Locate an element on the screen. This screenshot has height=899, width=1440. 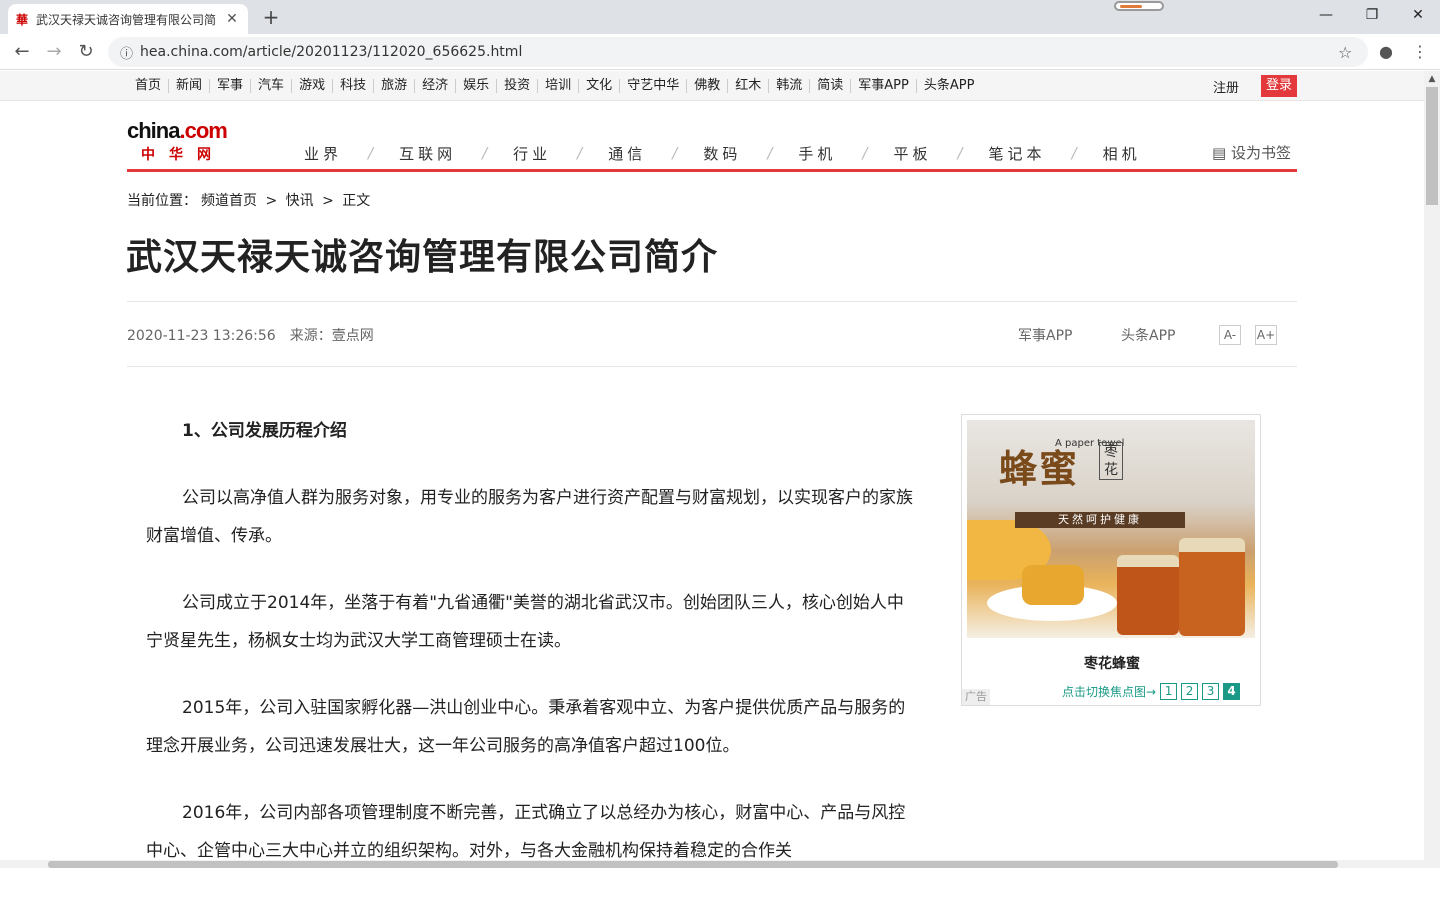
ad-image: 蜂蜜 A paper towel 枣花 天然呵护健康 is located at coordinates (1111, 529).